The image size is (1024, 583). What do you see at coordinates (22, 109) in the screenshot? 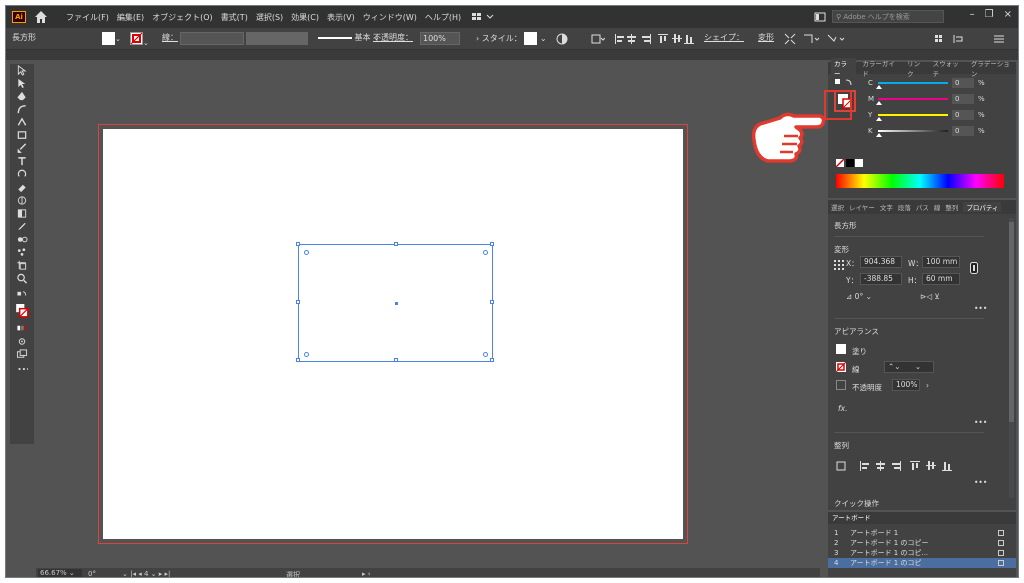
I see `curvature-tool-button` at bounding box center [22, 109].